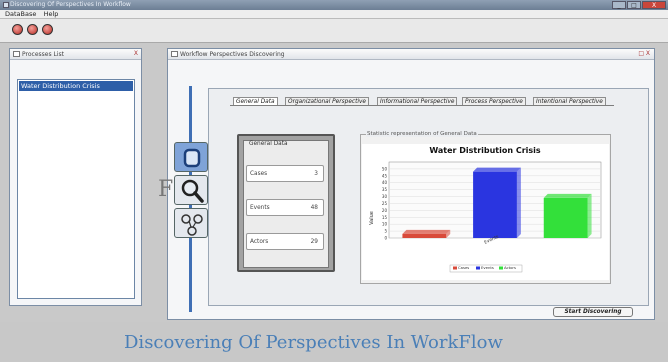 This screenshot has width=668, height=362. I want to click on obscured-letter: F, so click(166, 189).